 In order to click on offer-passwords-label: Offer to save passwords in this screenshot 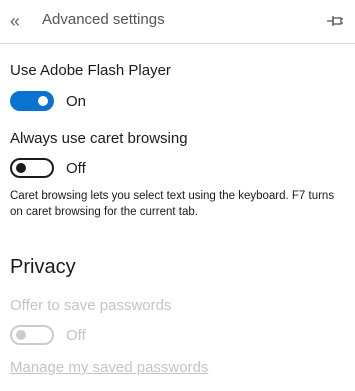, I will do `click(91, 305)`.